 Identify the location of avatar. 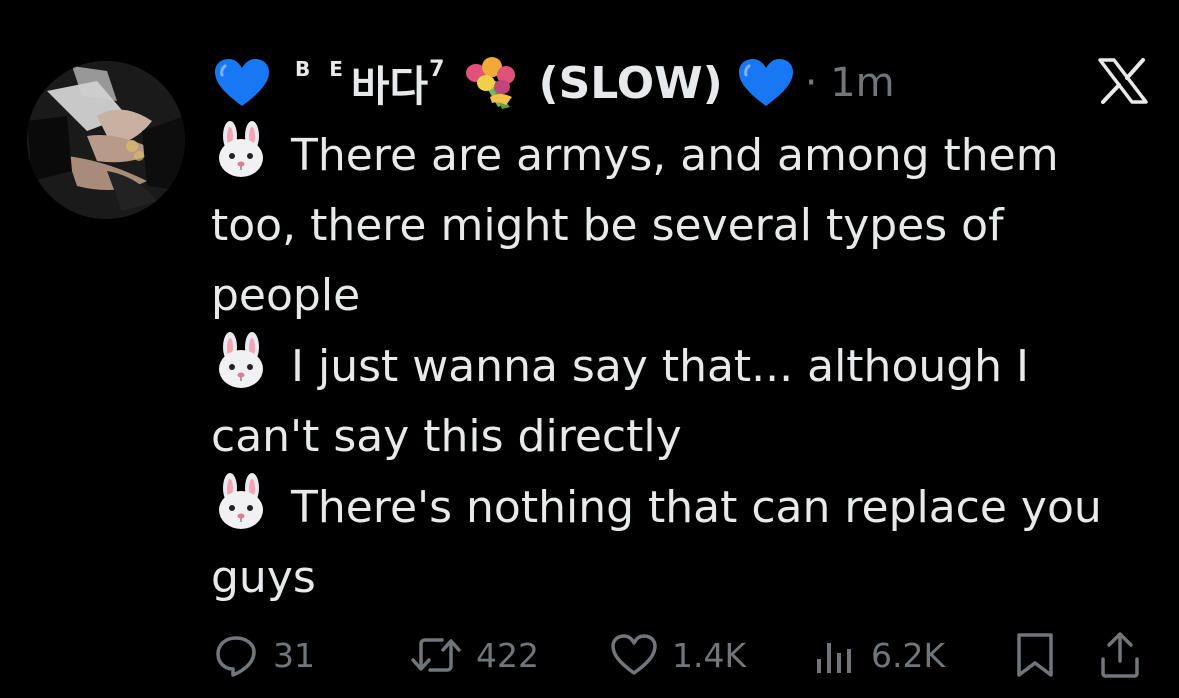
(106, 140).